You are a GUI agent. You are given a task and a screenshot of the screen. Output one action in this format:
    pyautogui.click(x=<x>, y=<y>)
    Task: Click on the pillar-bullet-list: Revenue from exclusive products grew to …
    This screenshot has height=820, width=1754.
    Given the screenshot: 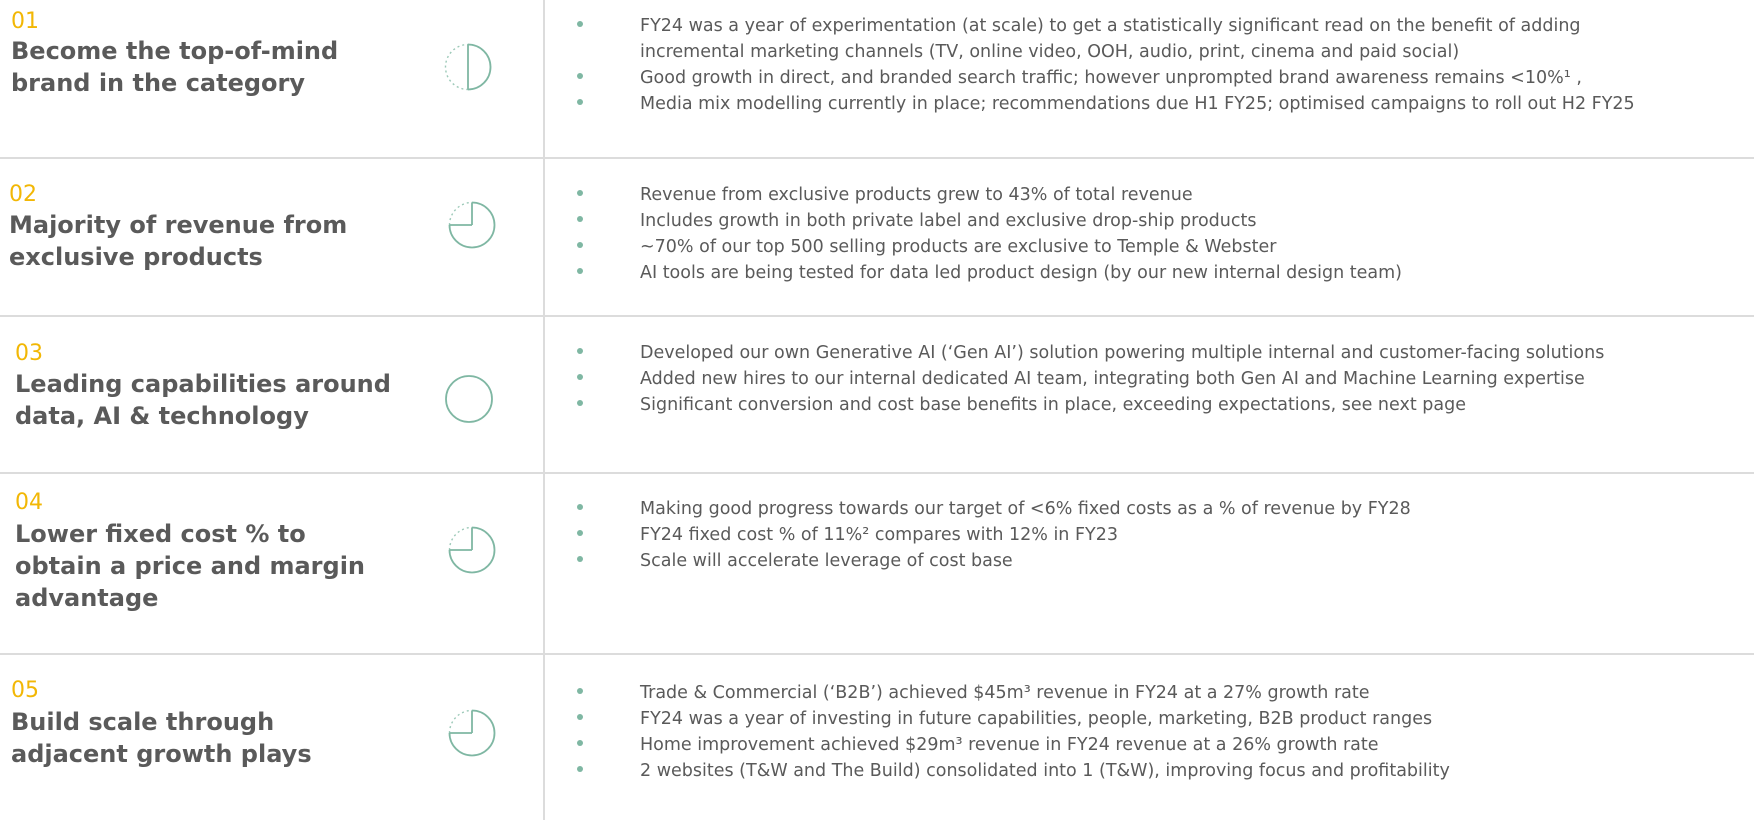 What is the action you would take?
    pyautogui.click(x=989, y=234)
    